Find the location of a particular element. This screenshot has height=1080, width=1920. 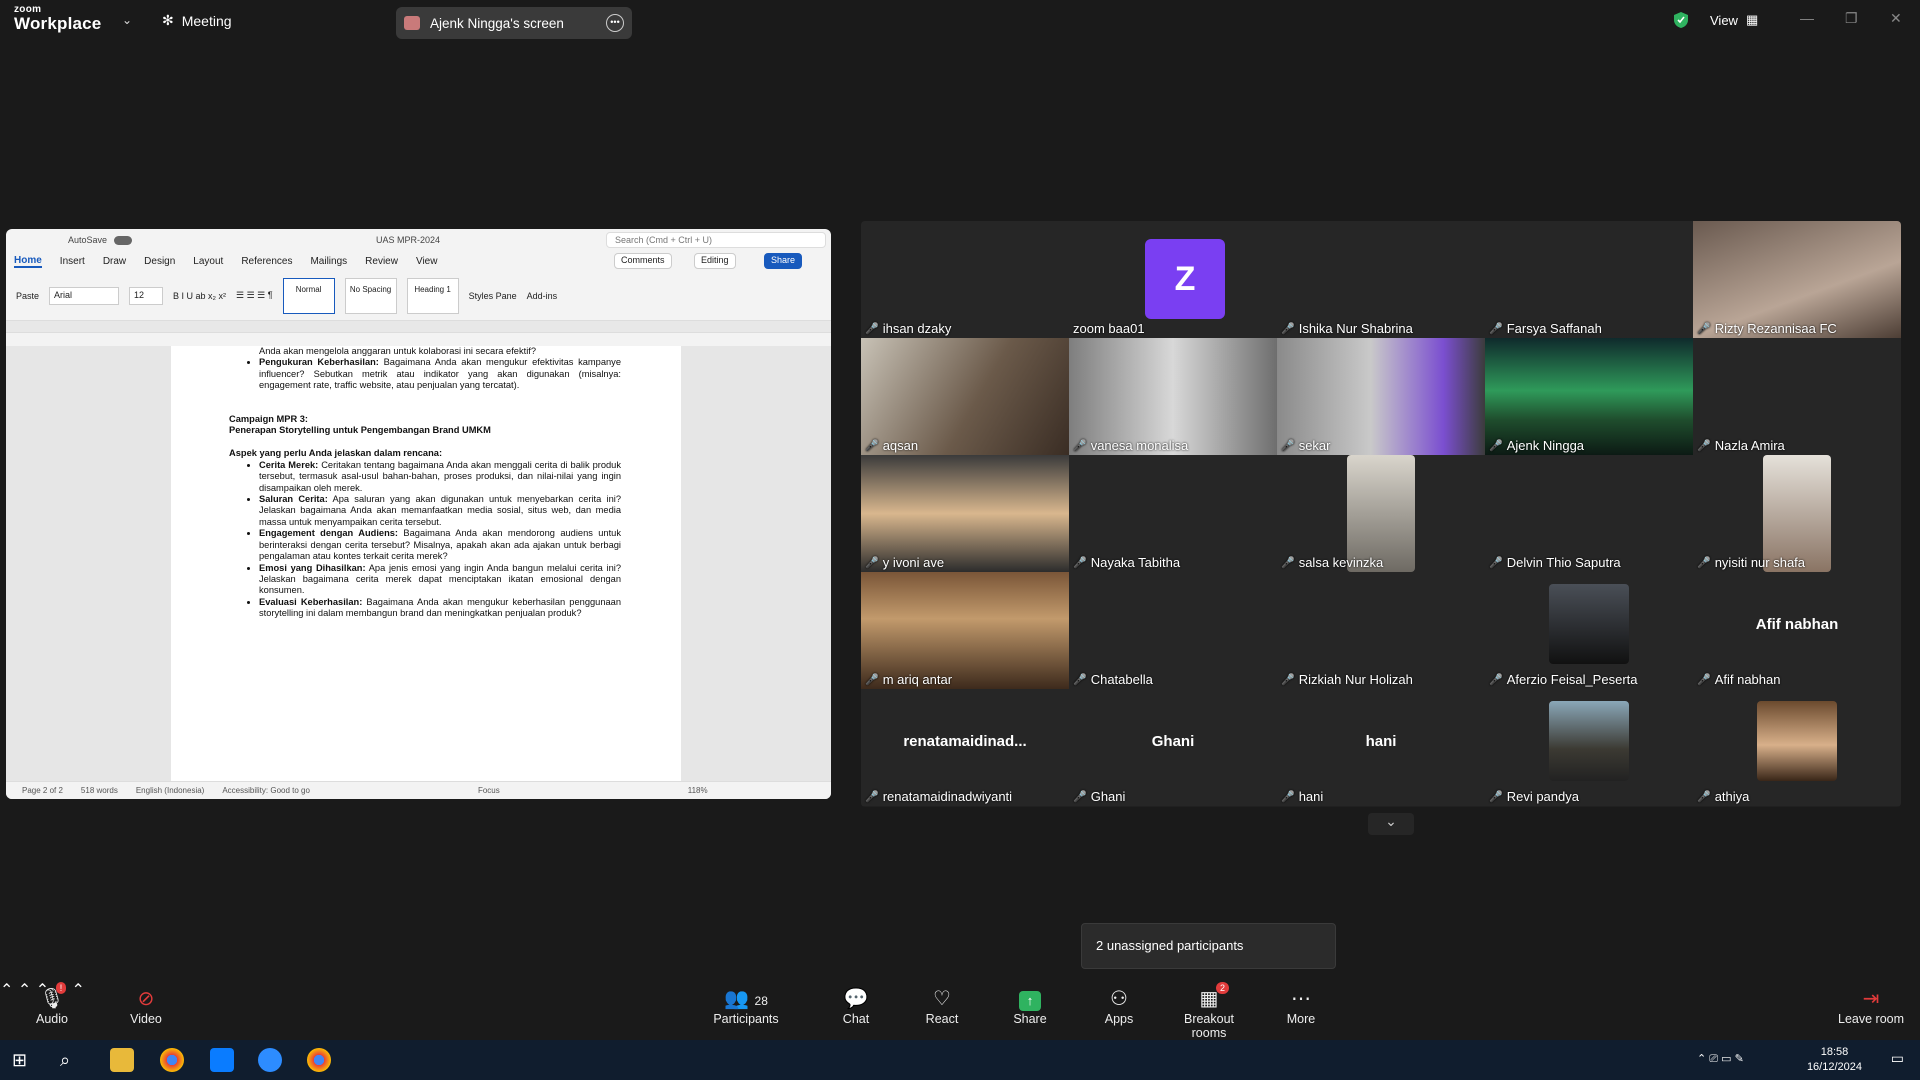

tray-icons: ⌃ ⎚ ▭ ✎ is located at coordinates (1720, 1059).